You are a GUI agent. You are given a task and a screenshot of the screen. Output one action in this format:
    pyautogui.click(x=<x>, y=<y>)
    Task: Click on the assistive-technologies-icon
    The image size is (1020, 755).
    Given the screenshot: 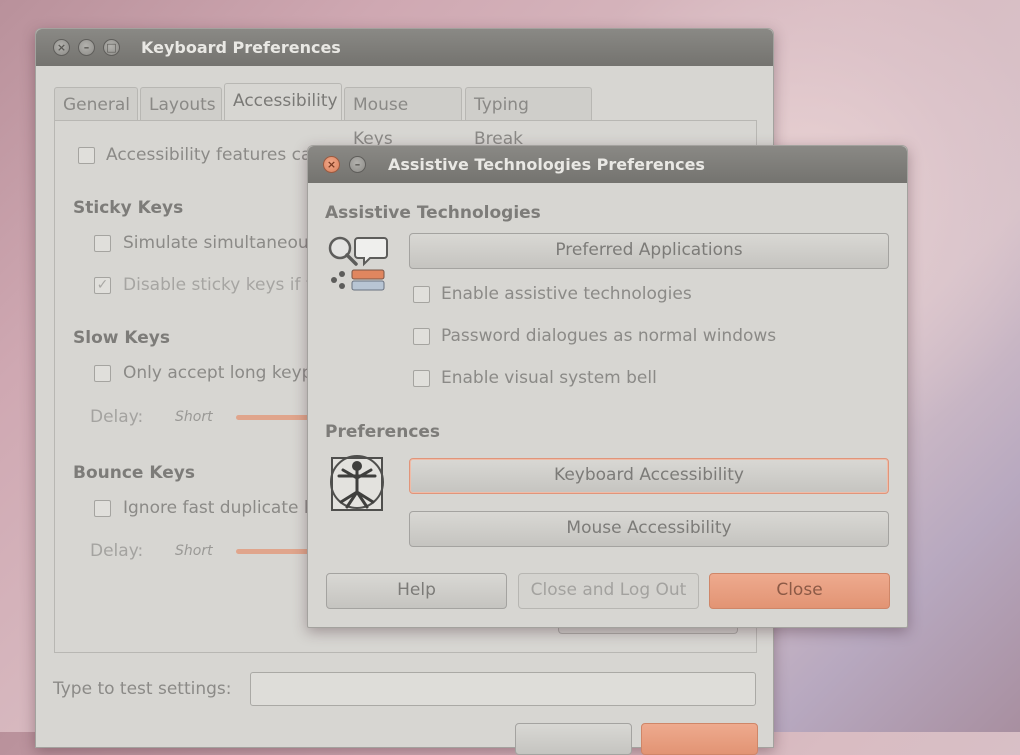 What is the action you would take?
    pyautogui.click(x=358, y=265)
    